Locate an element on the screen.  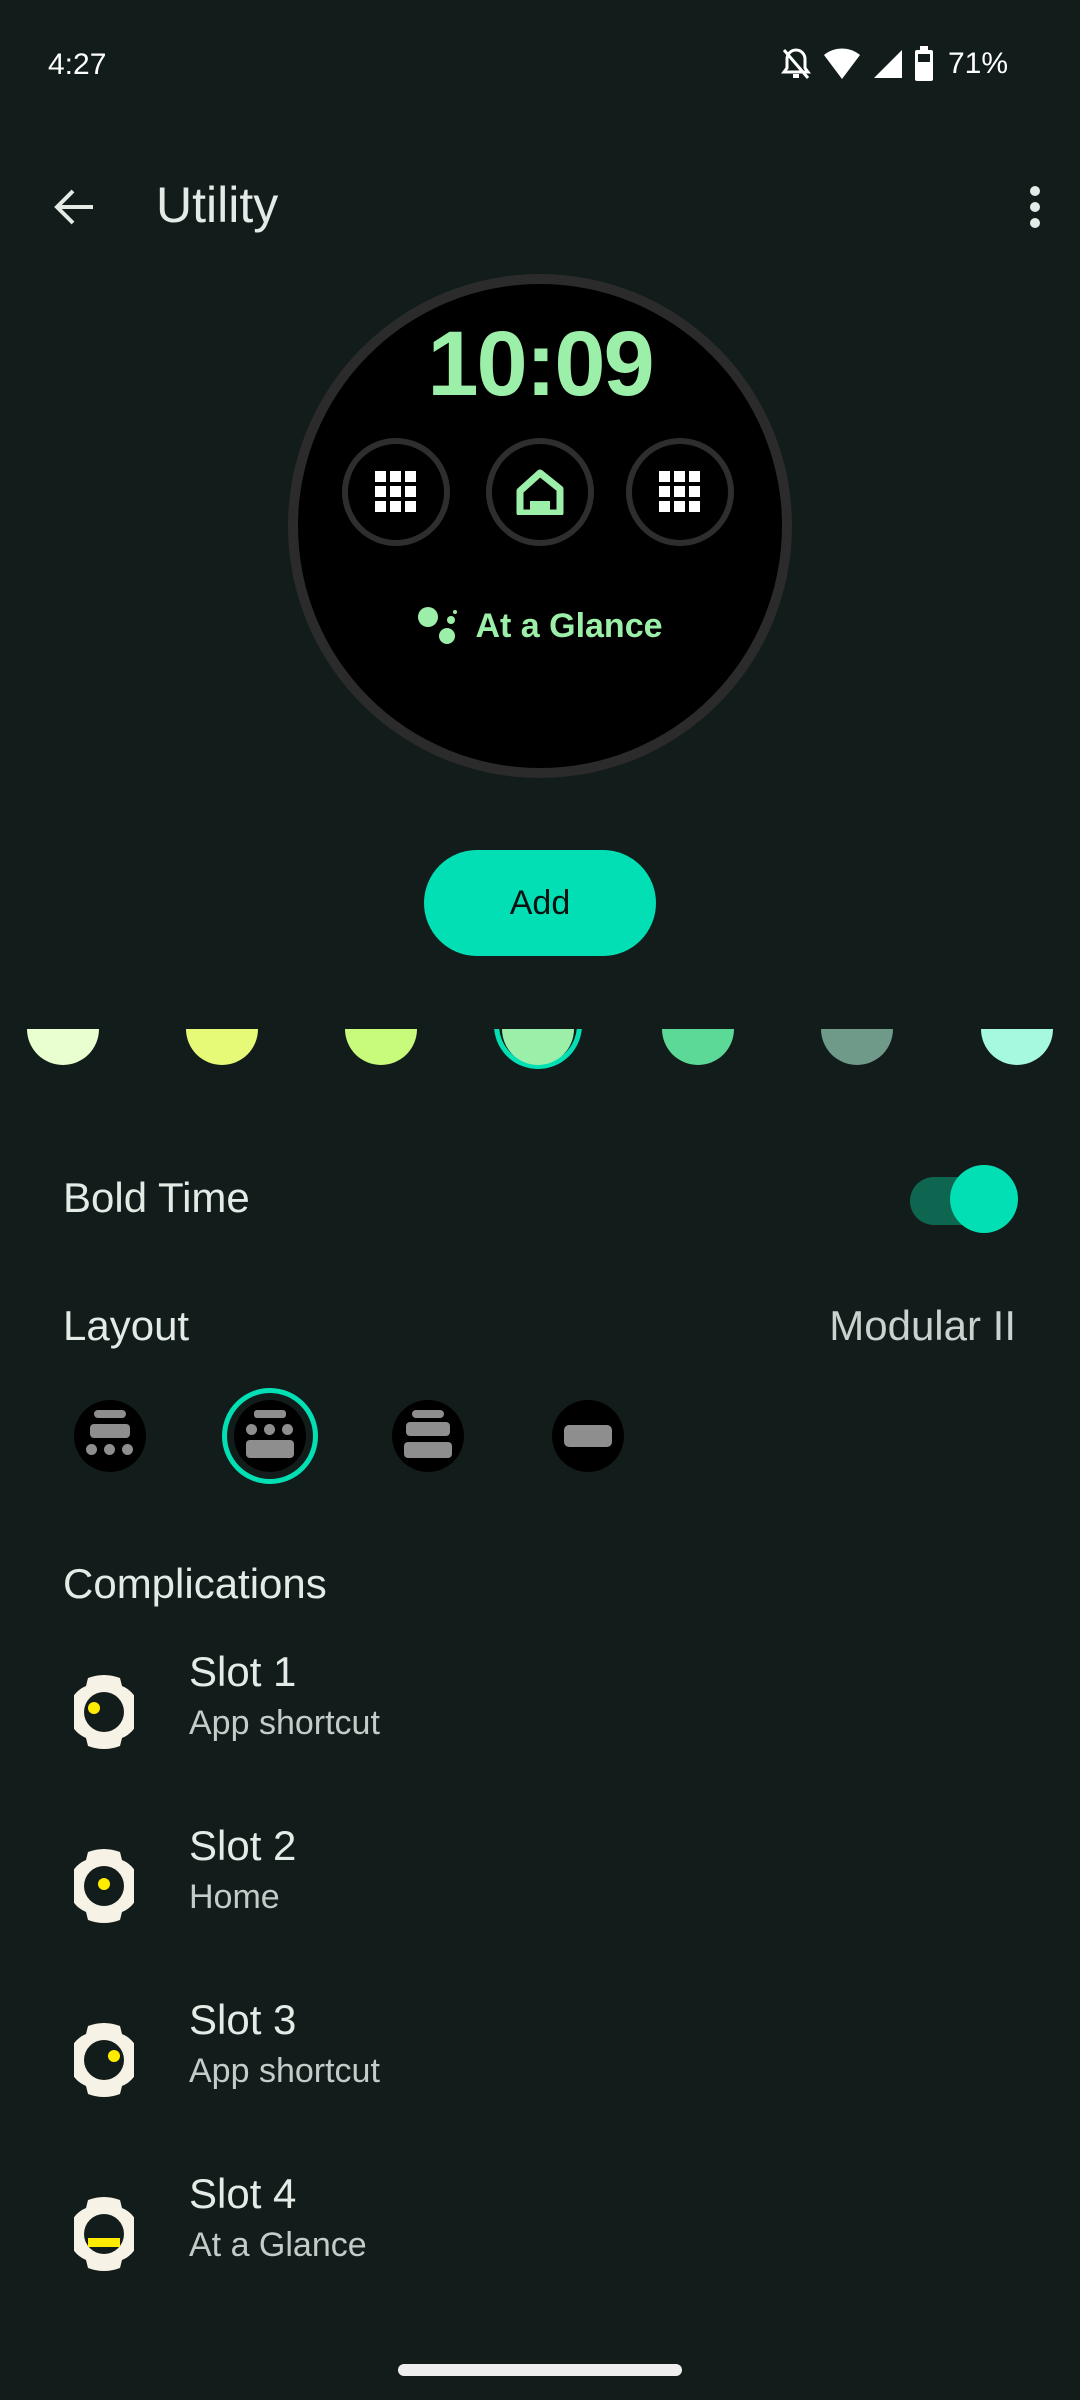
slot-title: Slot 2 is located at coordinates (243, 1845).